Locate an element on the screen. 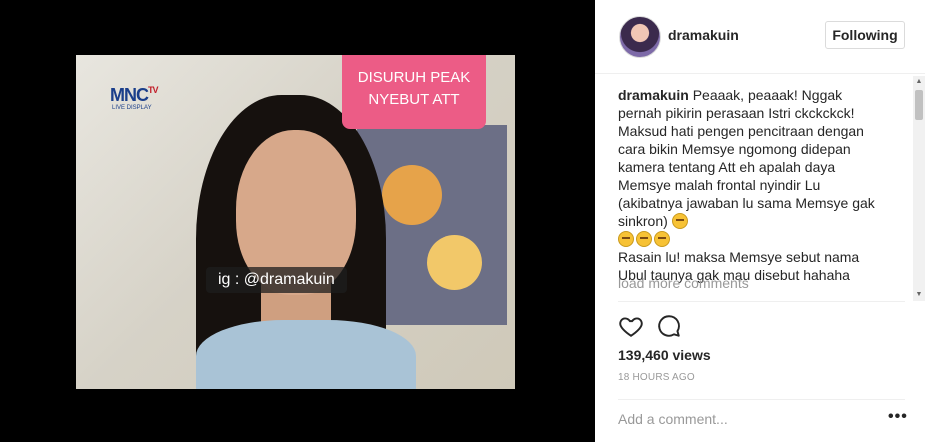 This screenshot has width=925, height=442. load-more-comments-link: load more comments is located at coordinates (683, 283).